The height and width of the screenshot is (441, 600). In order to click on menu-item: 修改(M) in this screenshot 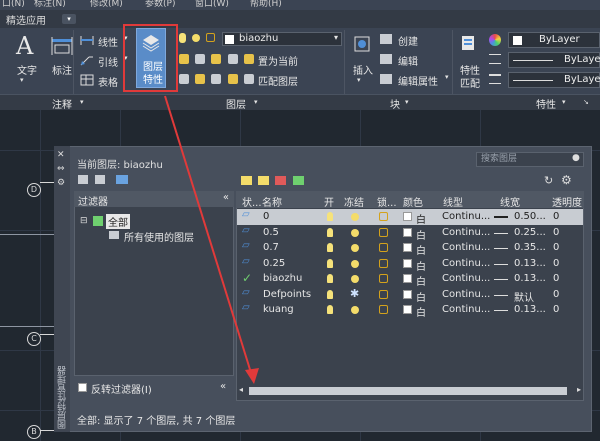, I will do `click(106, 4)`.